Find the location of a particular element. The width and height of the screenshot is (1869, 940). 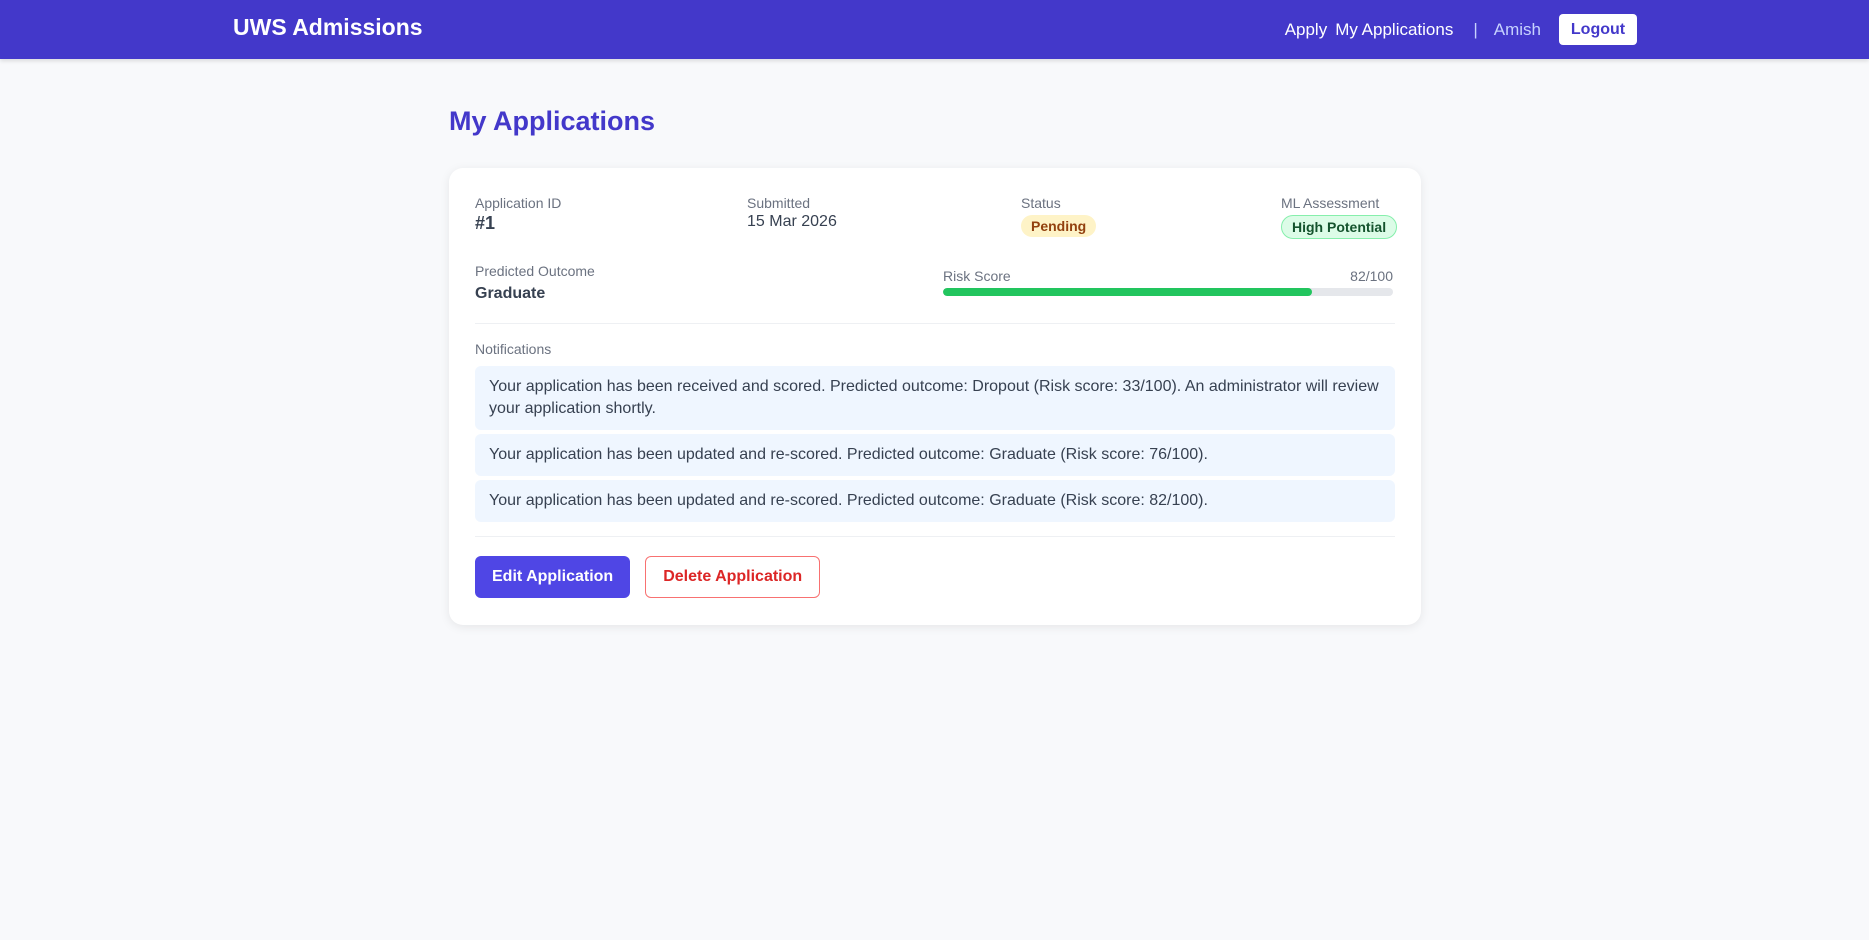

risk-score-label: Risk Score is located at coordinates (977, 276).